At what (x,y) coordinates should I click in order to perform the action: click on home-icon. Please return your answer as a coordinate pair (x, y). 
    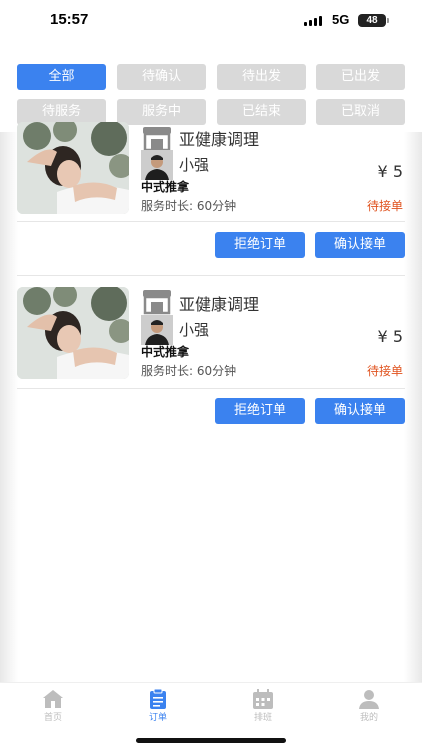
    Looking at the image, I should click on (53, 699).